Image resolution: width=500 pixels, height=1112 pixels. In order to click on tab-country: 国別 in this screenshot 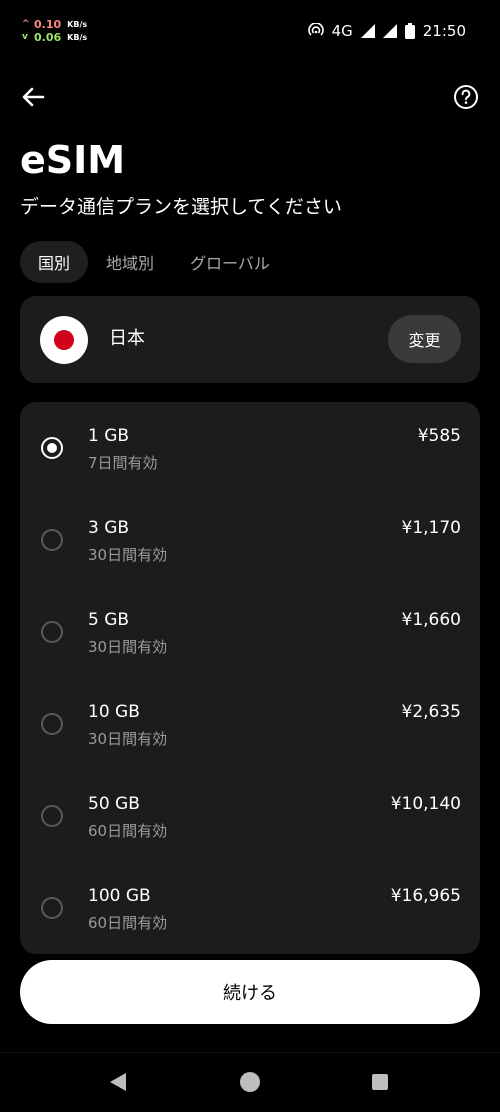, I will do `click(54, 262)`.